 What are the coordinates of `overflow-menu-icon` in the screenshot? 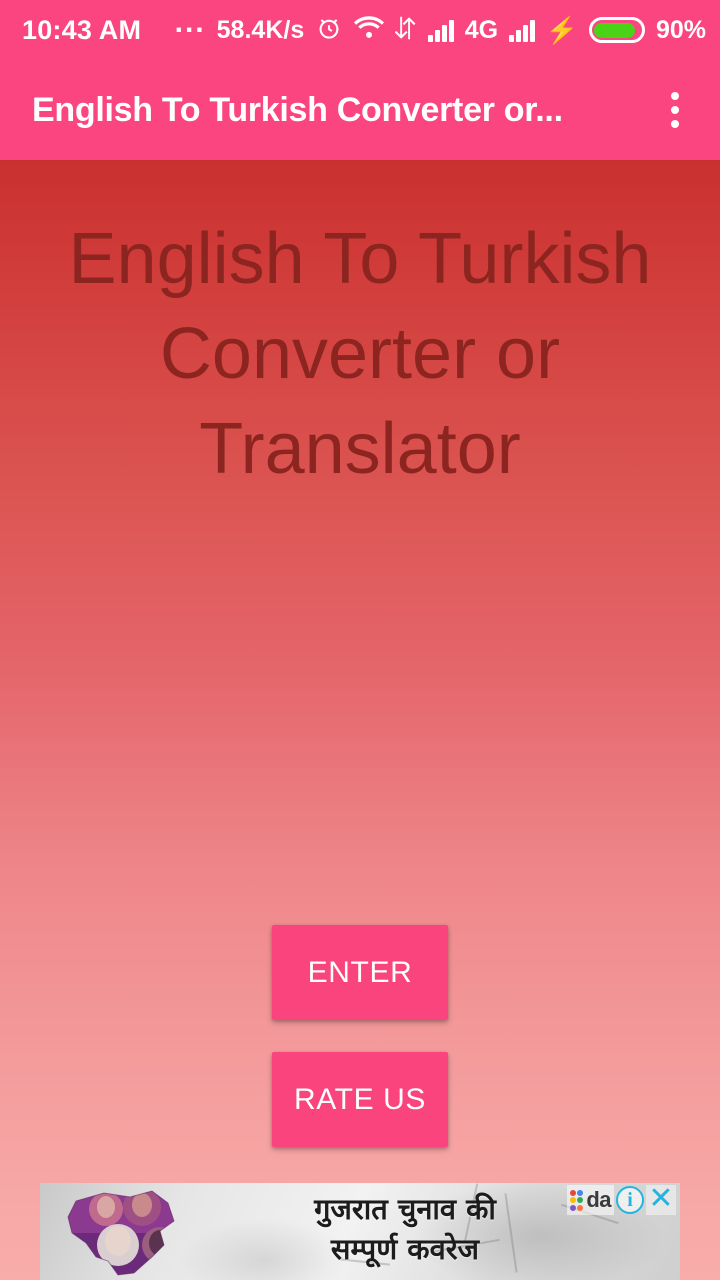 It's located at (675, 110).